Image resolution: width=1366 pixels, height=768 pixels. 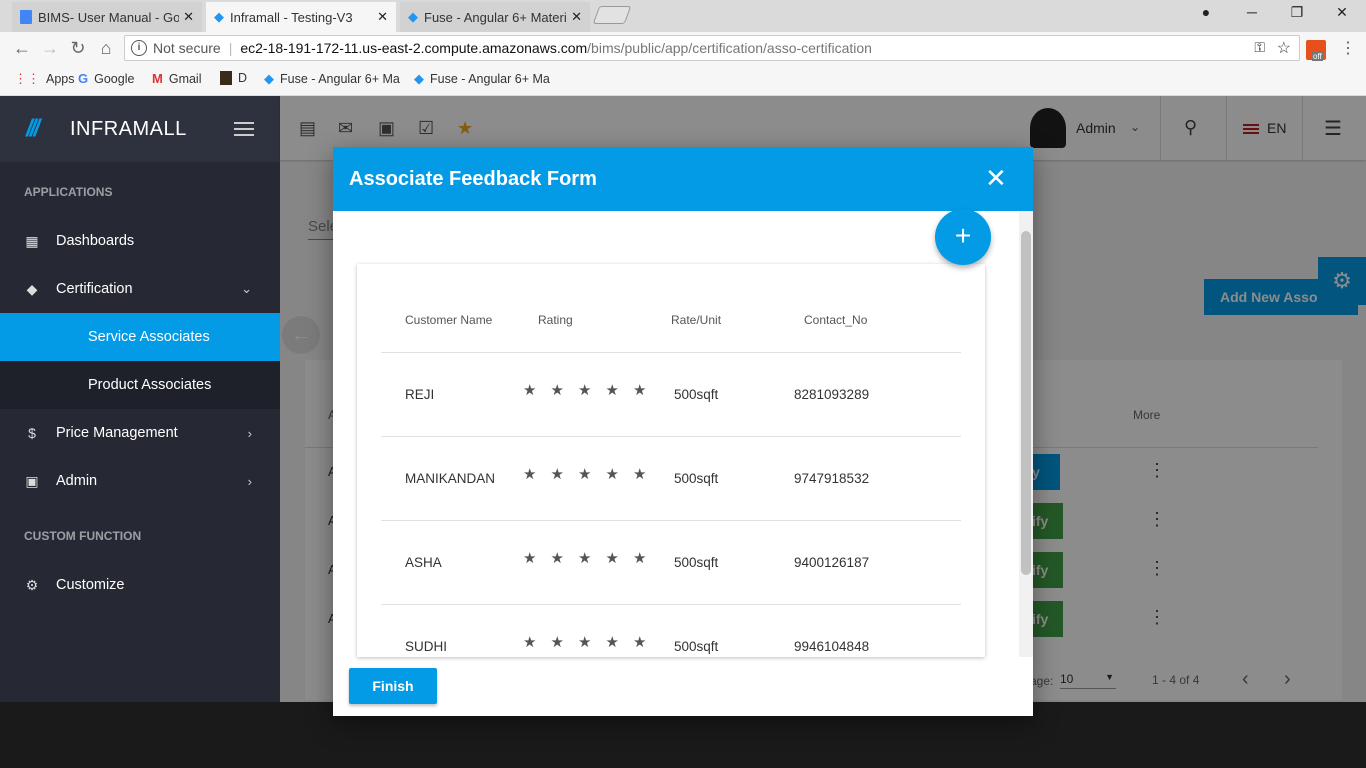 I want to click on bookmark-apps: ⋮⋮ Apps, so click(x=44, y=79).